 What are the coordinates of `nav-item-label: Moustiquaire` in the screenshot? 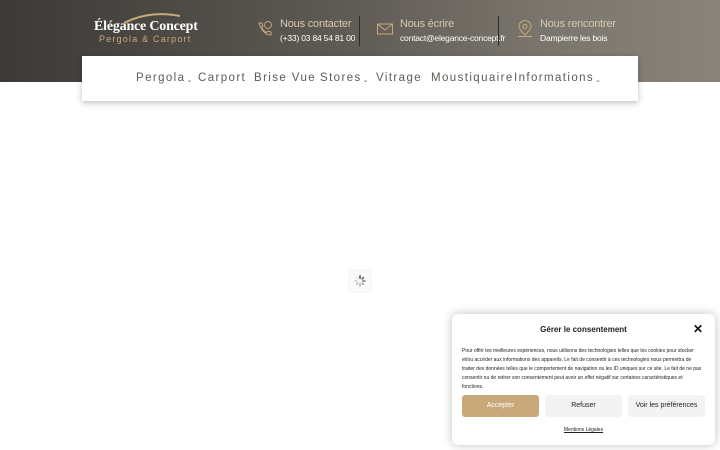 It's located at (472, 78).